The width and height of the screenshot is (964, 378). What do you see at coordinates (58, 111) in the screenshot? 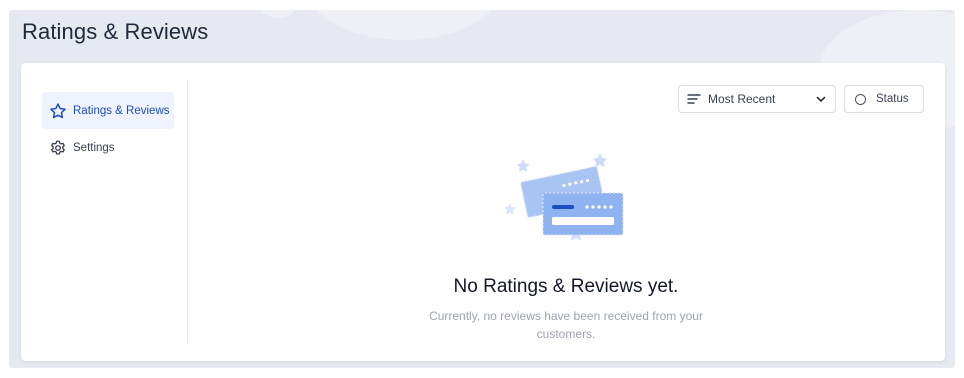
I see `star-icon` at bounding box center [58, 111].